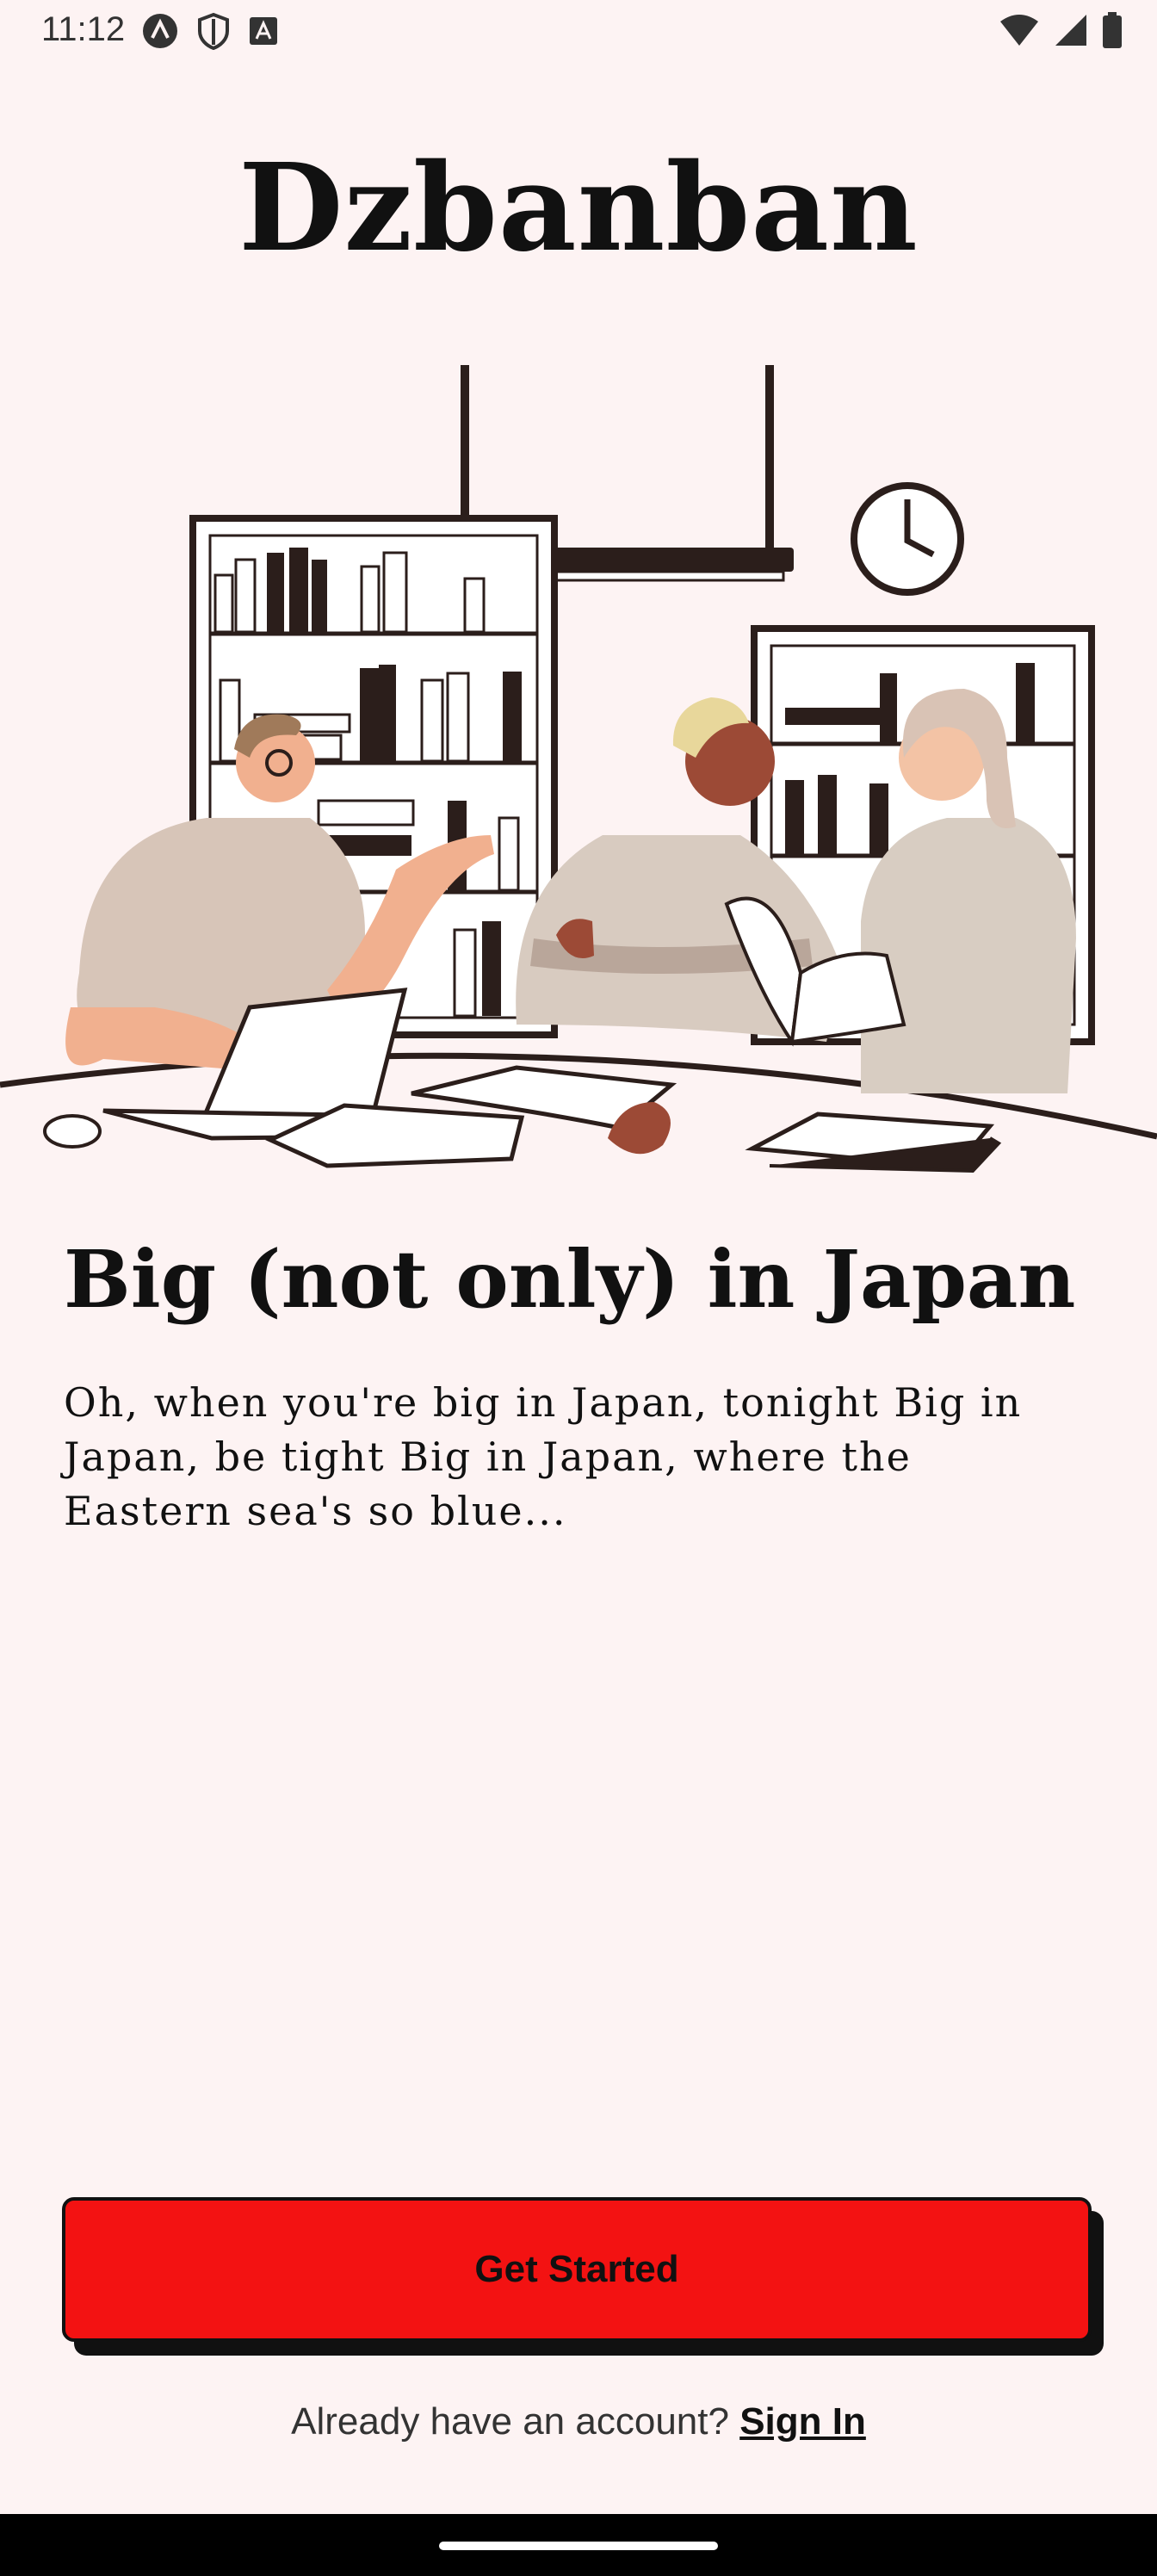 The width and height of the screenshot is (1157, 2576). What do you see at coordinates (1112, 30) in the screenshot?
I see `battery-icon` at bounding box center [1112, 30].